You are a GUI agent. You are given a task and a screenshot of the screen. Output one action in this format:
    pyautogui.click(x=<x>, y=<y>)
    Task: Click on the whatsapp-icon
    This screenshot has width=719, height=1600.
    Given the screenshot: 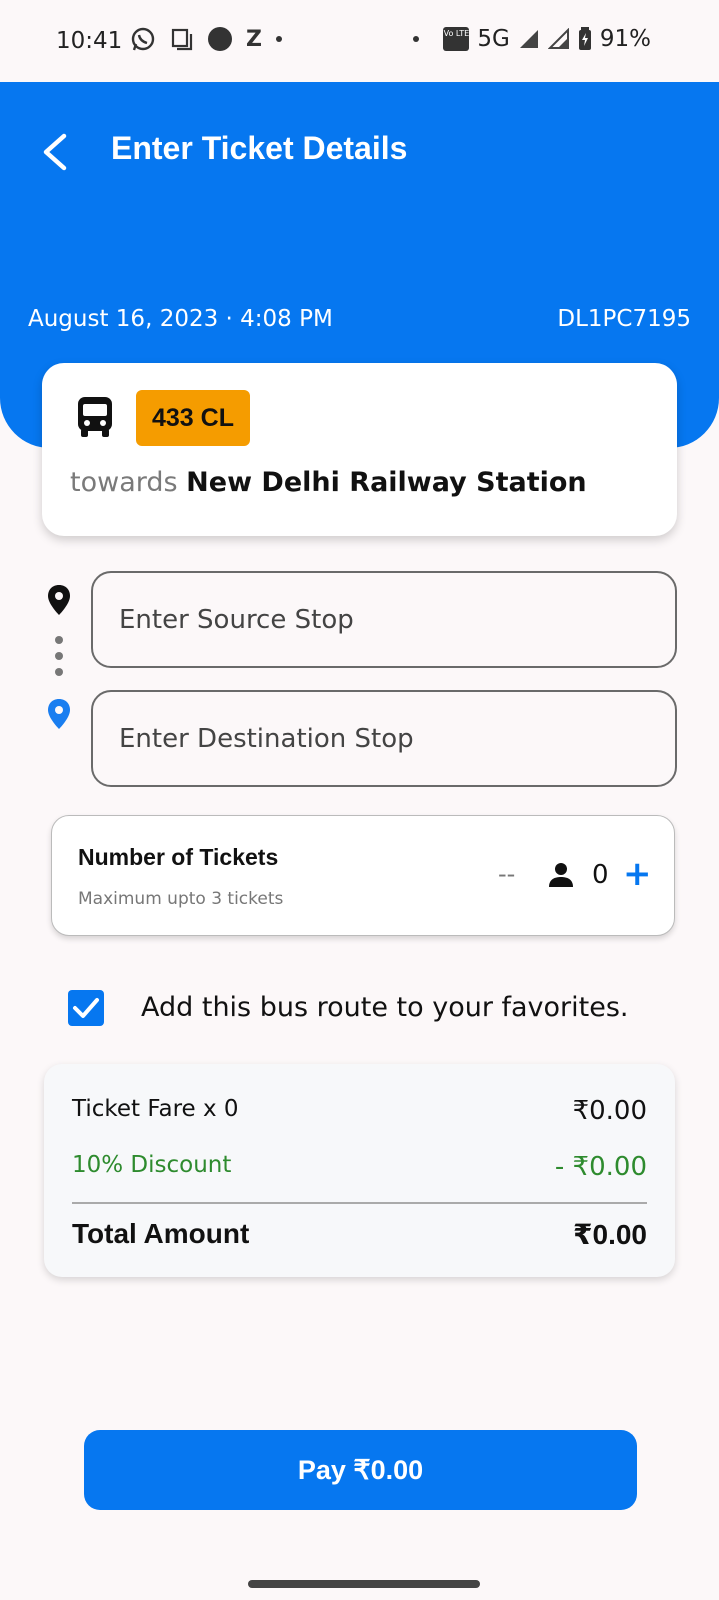 What is the action you would take?
    pyautogui.click(x=143, y=39)
    